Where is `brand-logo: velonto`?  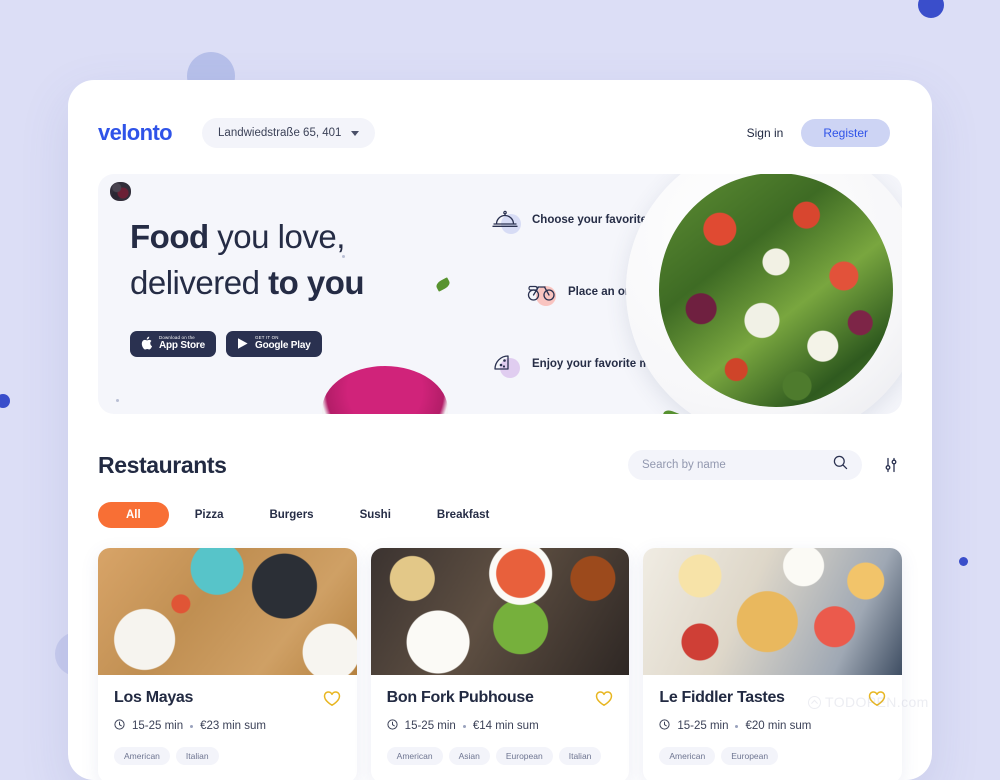 brand-logo: velonto is located at coordinates (135, 133).